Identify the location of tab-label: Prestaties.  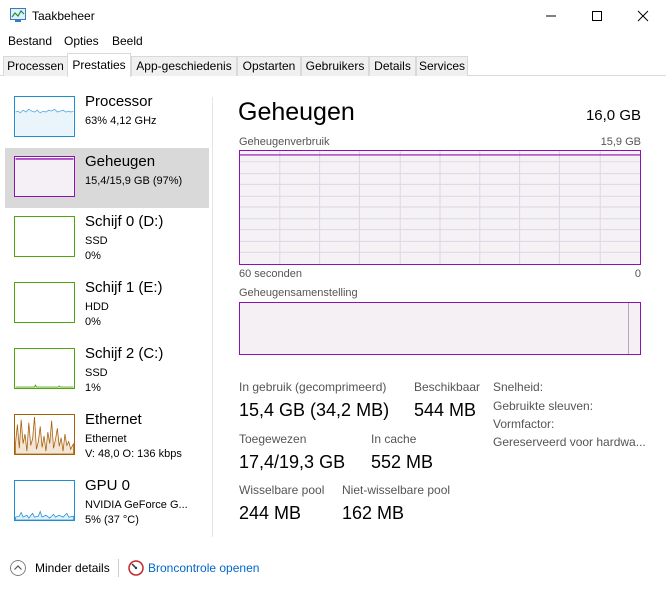
(99, 65).